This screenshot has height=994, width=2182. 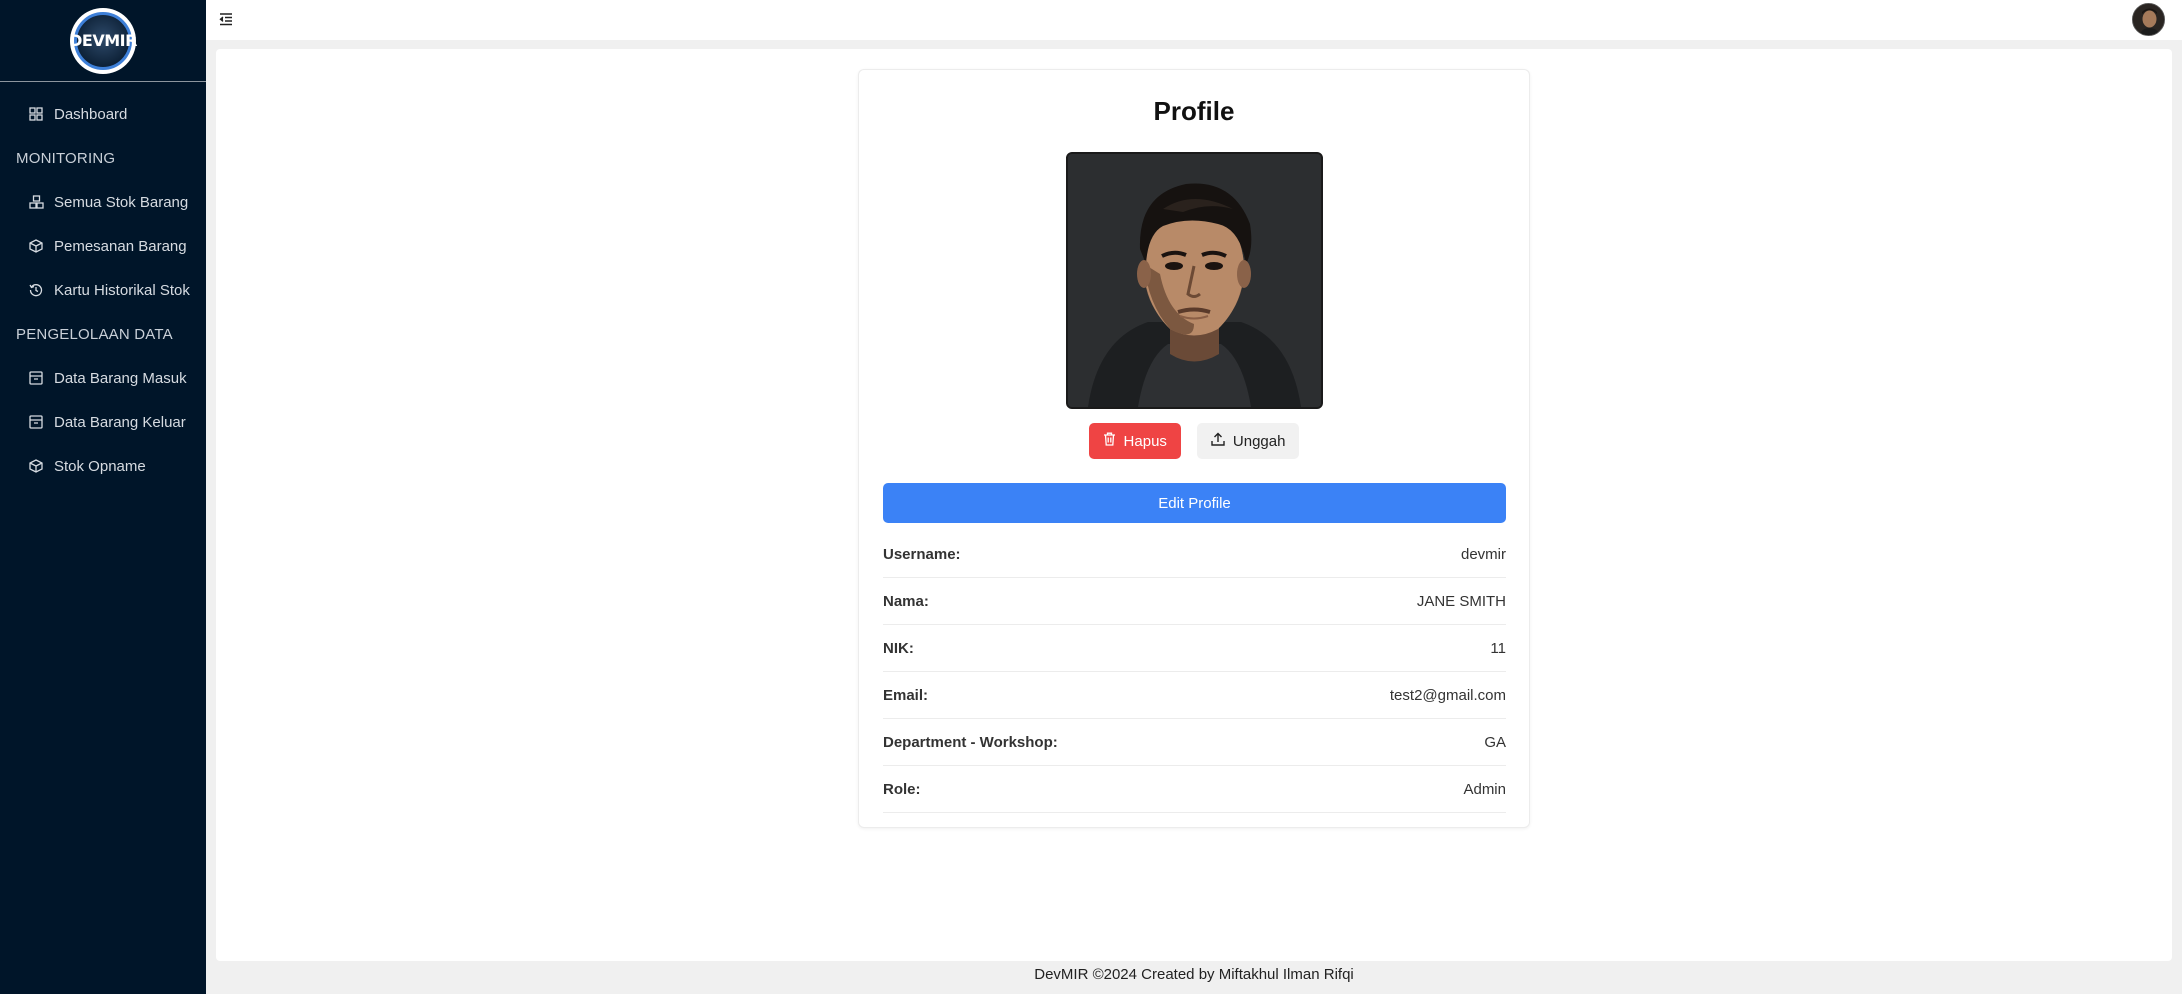 What do you see at coordinates (36, 378) in the screenshot?
I see `inbox-icon` at bounding box center [36, 378].